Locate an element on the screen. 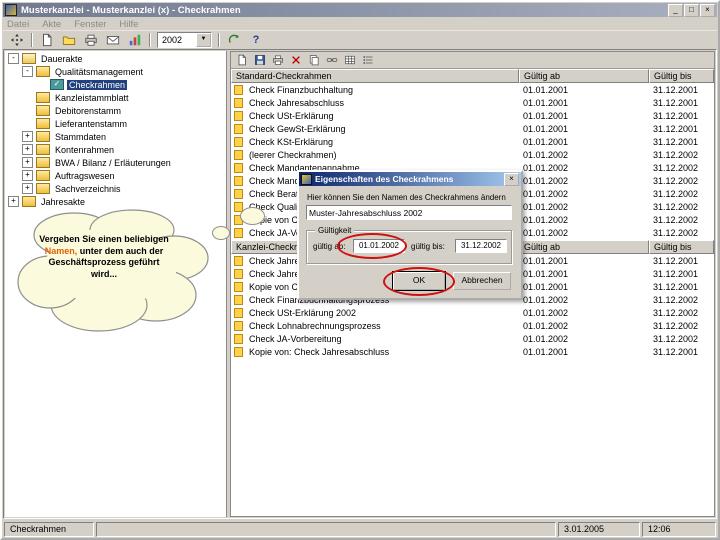 This screenshot has height=540, width=720. checkrahmen-name: Check Finanzbuchhaltung is located at coordinates (301, 89).